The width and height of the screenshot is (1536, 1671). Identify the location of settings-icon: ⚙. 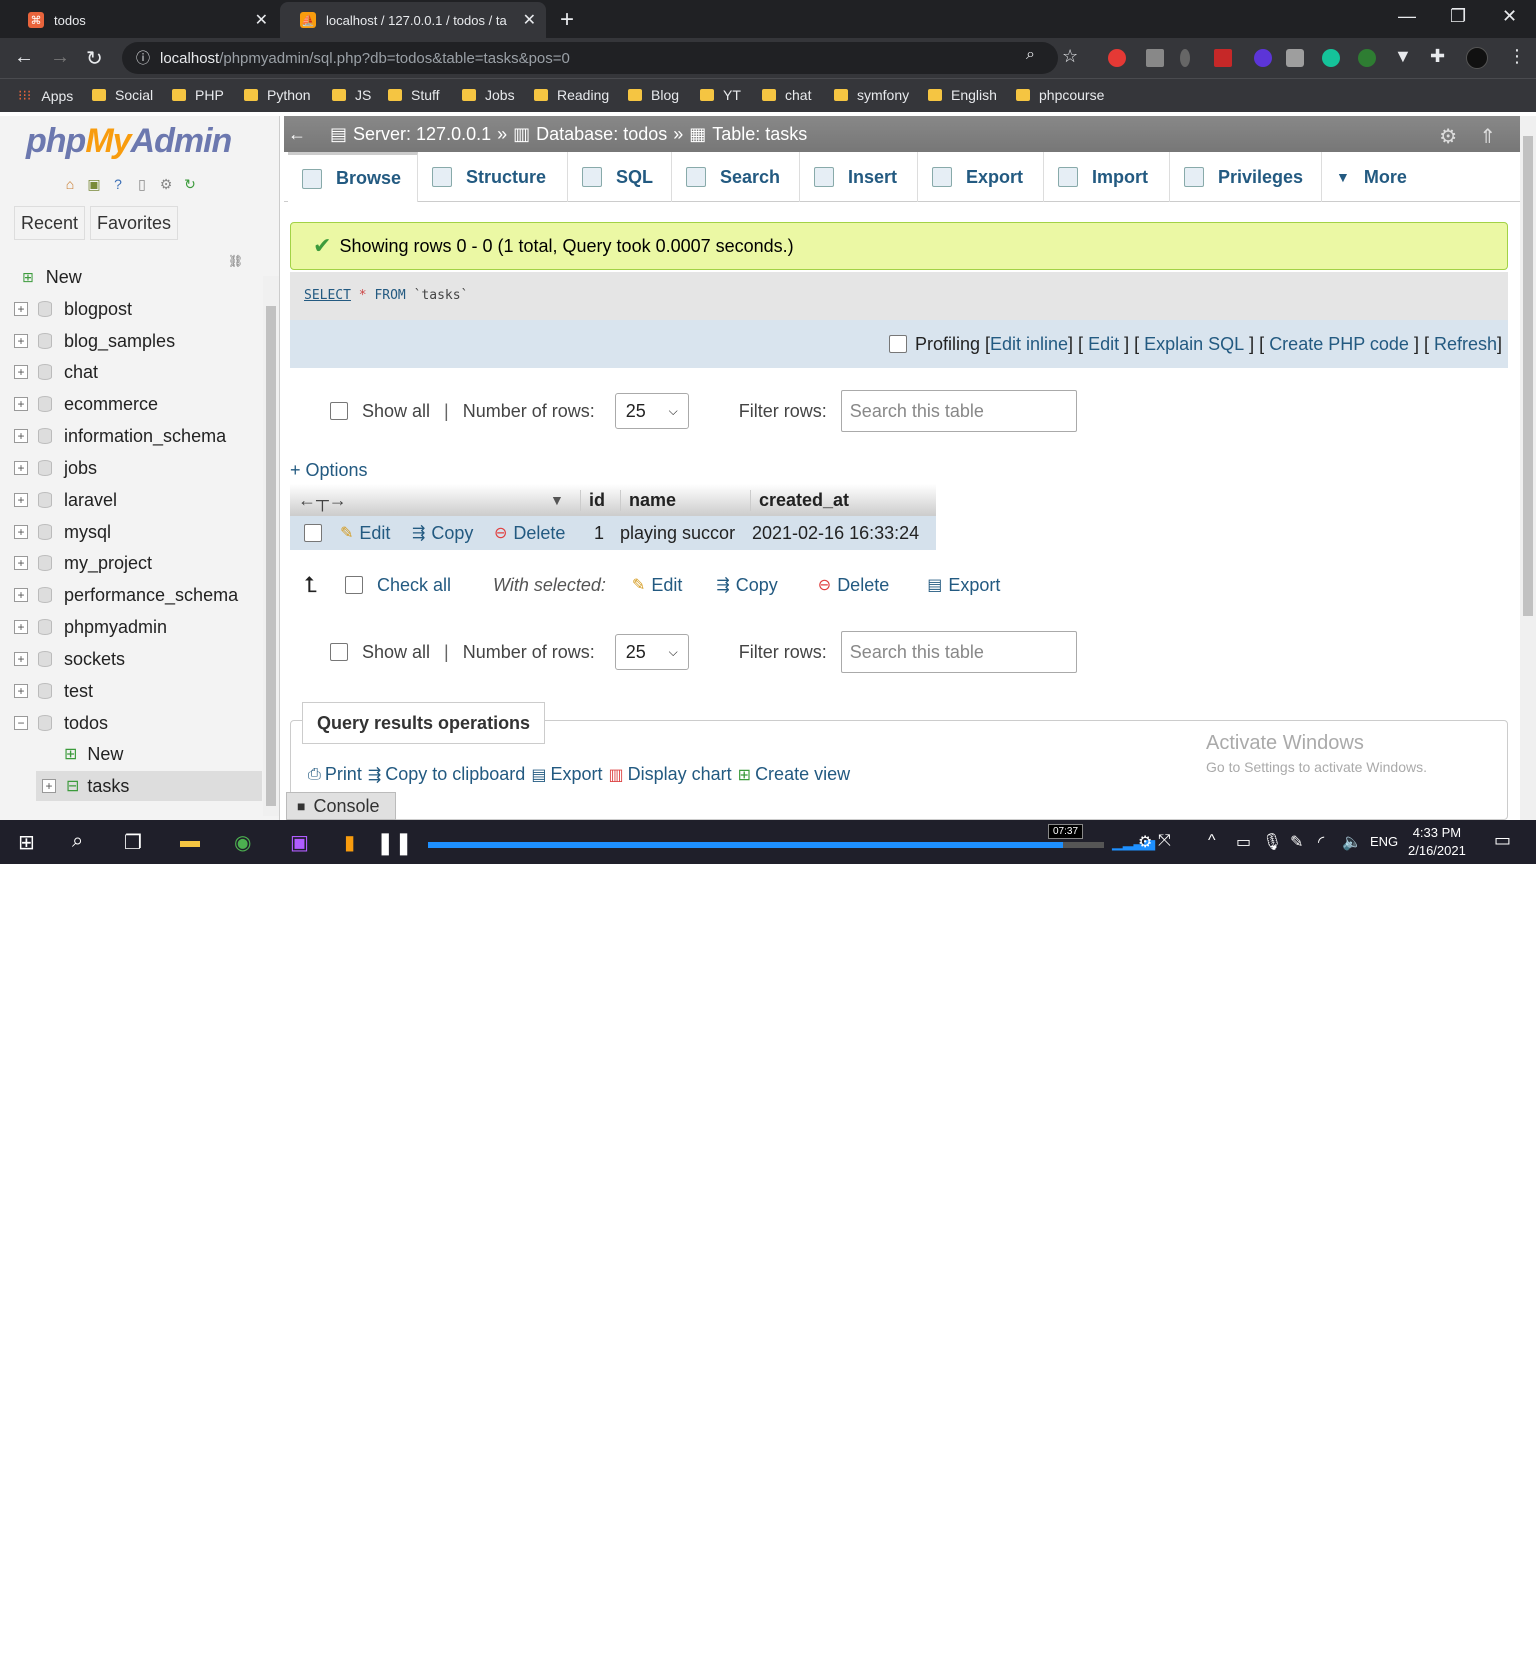
(166, 184).